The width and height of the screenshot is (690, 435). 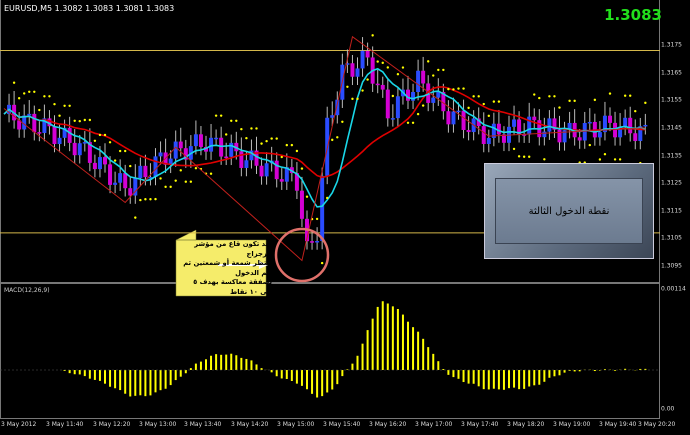 What do you see at coordinates (19, 424) in the screenshot?
I see `time-tick: 3 May 2012` at bounding box center [19, 424].